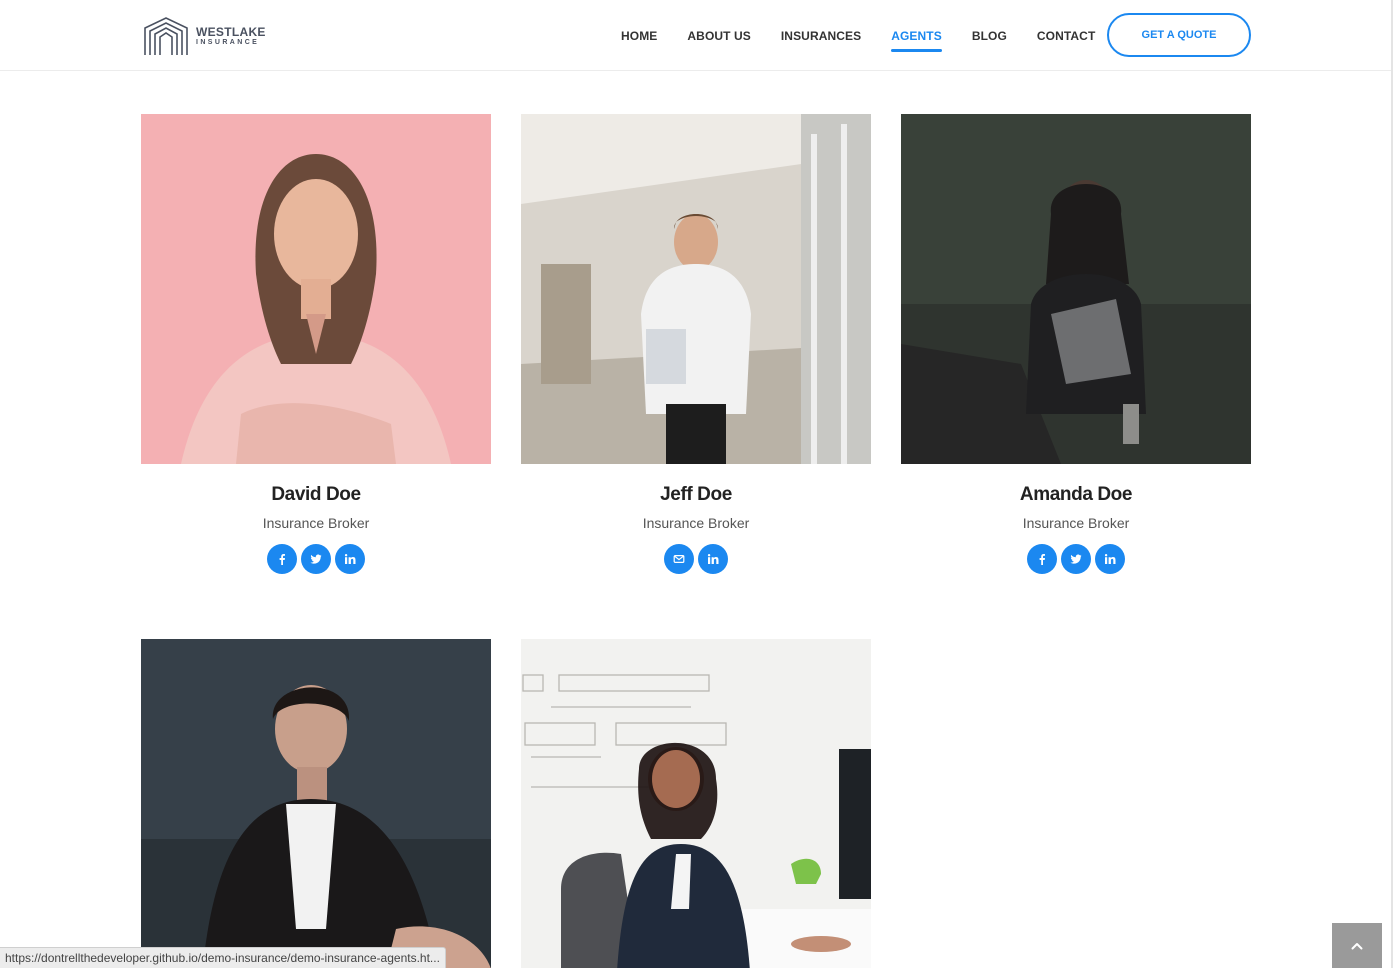 Image resolution: width=1393 pixels, height=968 pixels. I want to click on back-to-top-button, so click(1357, 945).